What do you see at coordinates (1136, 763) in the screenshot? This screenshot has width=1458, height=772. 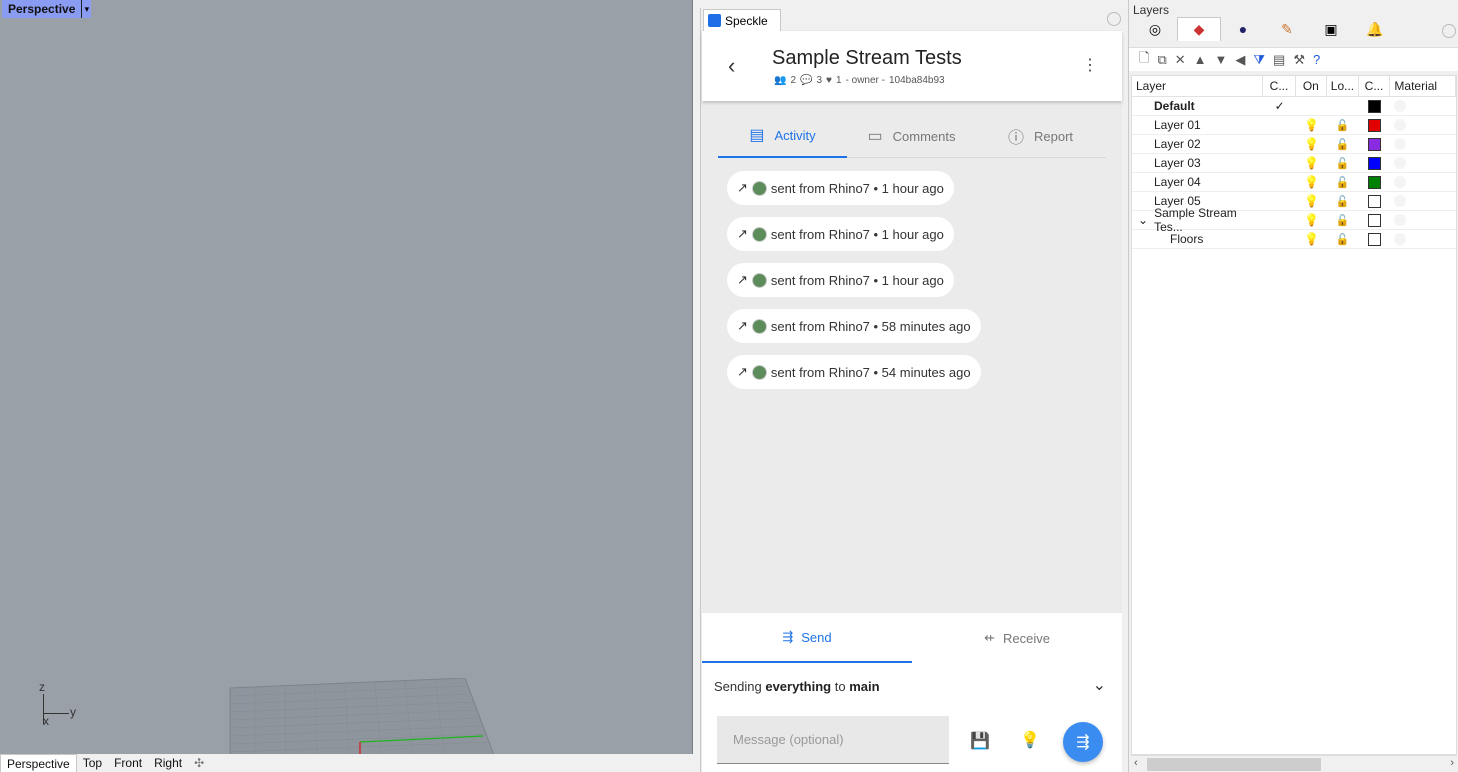 I see `scroll-left-icon: ‹` at bounding box center [1136, 763].